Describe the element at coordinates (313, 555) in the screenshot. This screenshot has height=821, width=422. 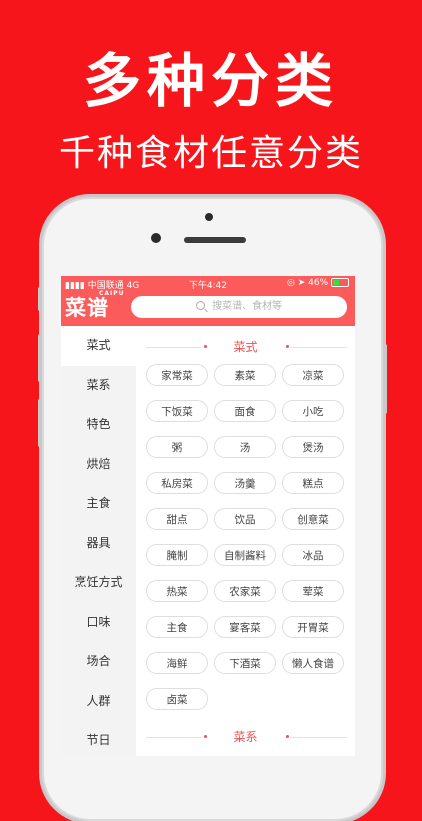
I see `category-tag: 冰品` at that location.